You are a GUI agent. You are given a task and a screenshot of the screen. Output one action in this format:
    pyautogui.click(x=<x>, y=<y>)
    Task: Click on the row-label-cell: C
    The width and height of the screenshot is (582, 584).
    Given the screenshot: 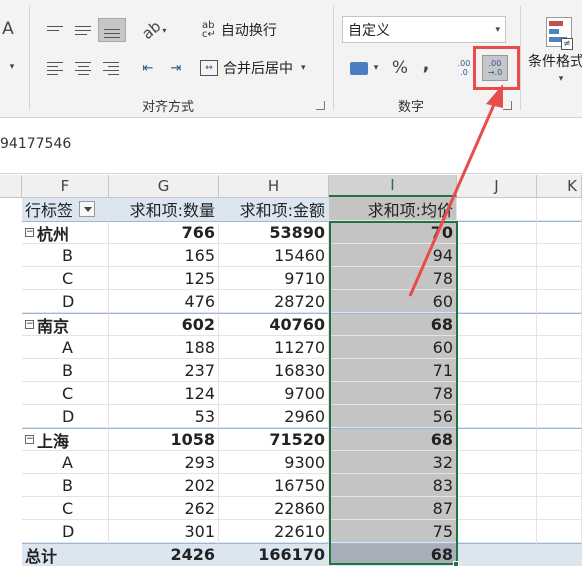 What is the action you would take?
    pyautogui.click(x=65, y=508)
    